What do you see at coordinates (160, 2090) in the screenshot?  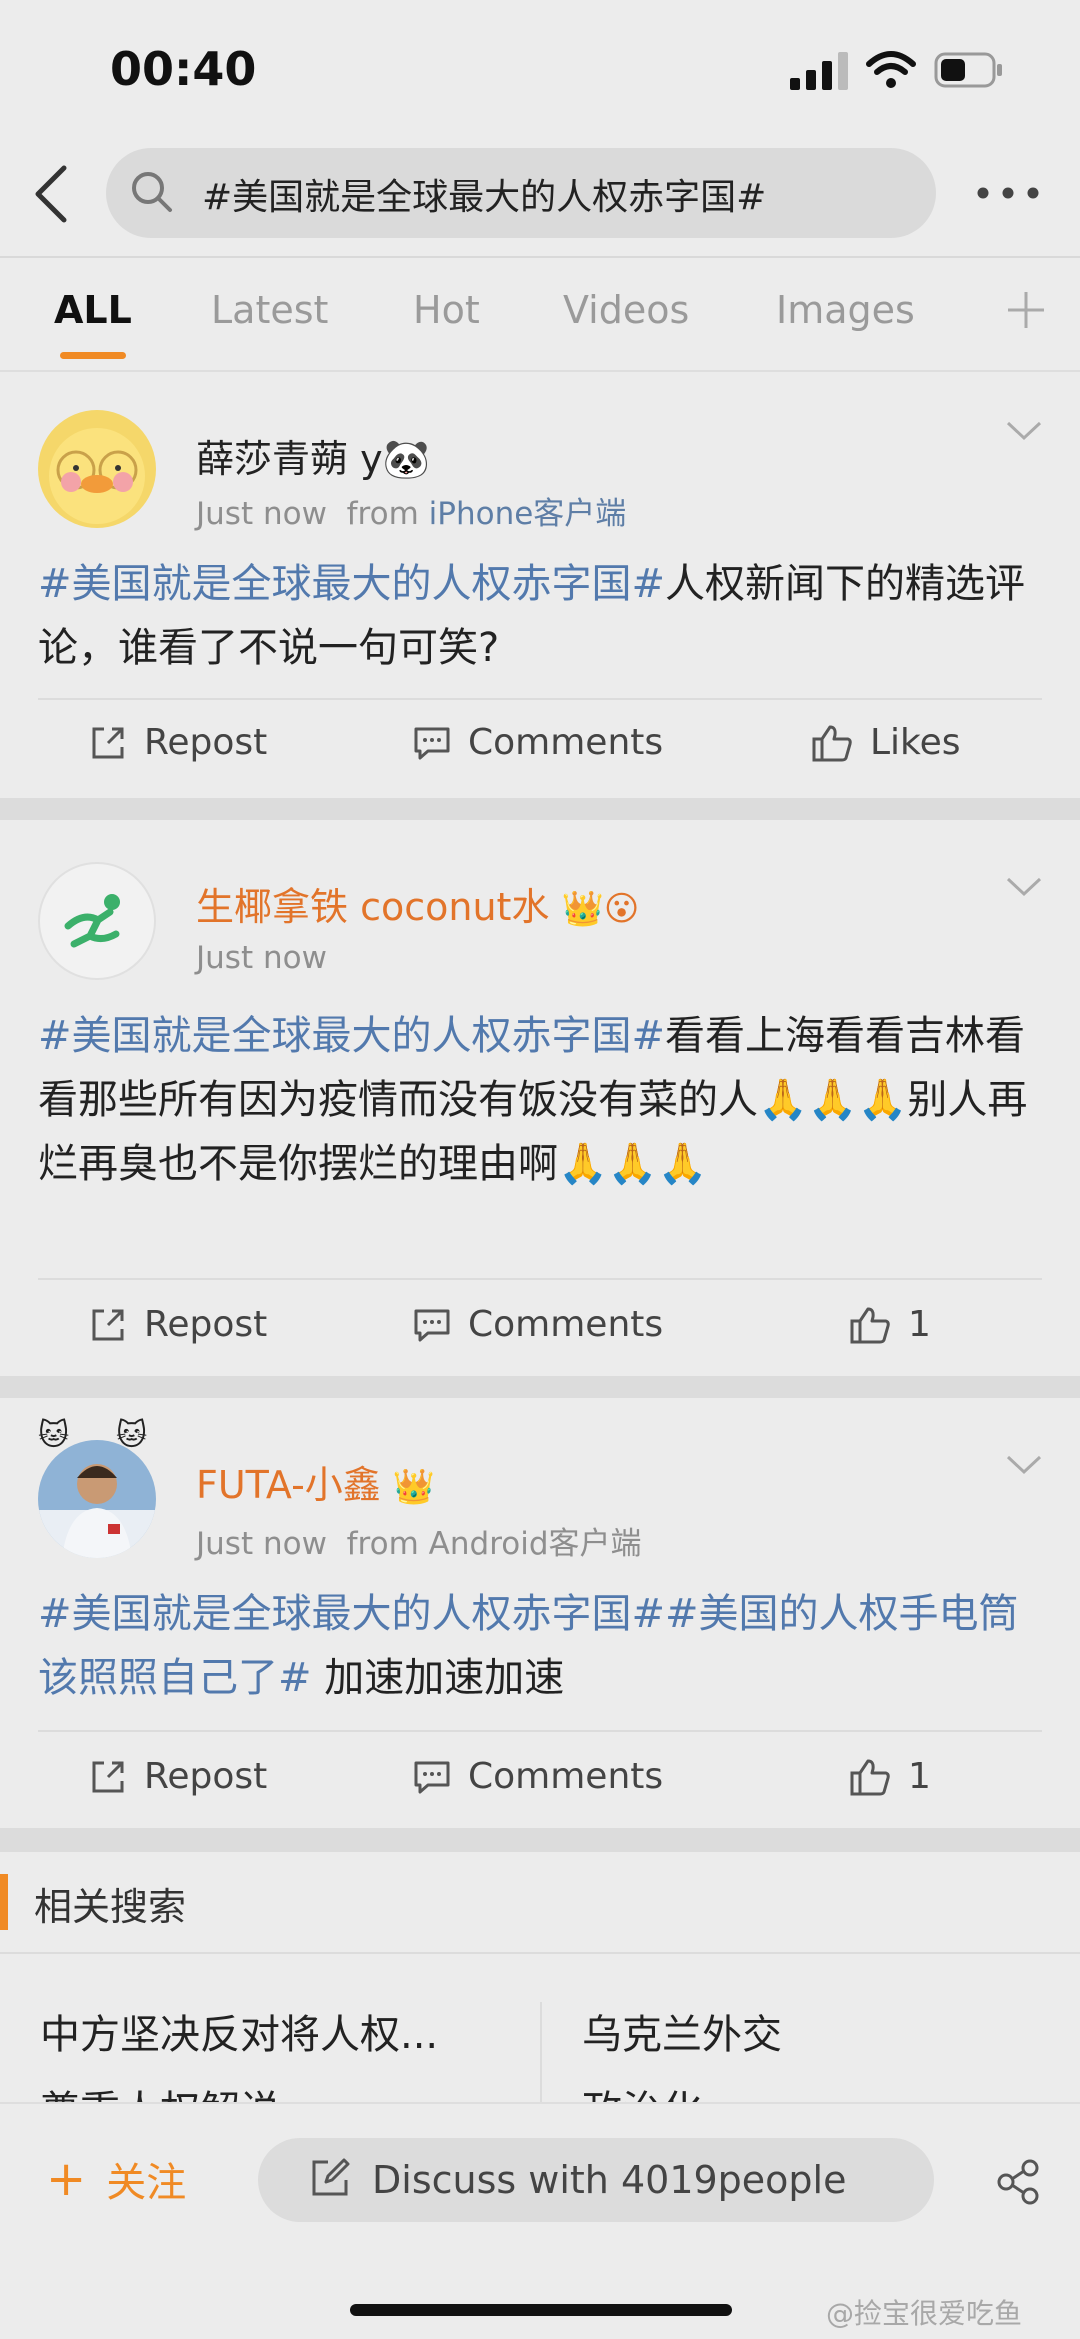 I see `related-item: 尊重人权解说` at bounding box center [160, 2090].